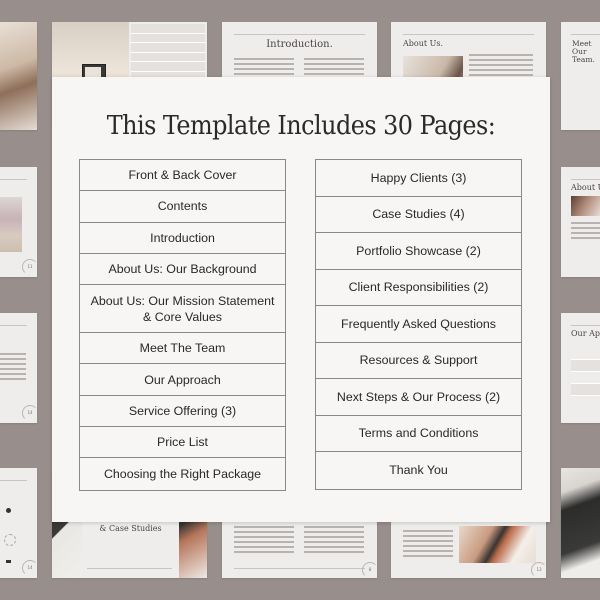  Describe the element at coordinates (418, 361) in the screenshot. I see `page-item: Resources & Support` at that location.